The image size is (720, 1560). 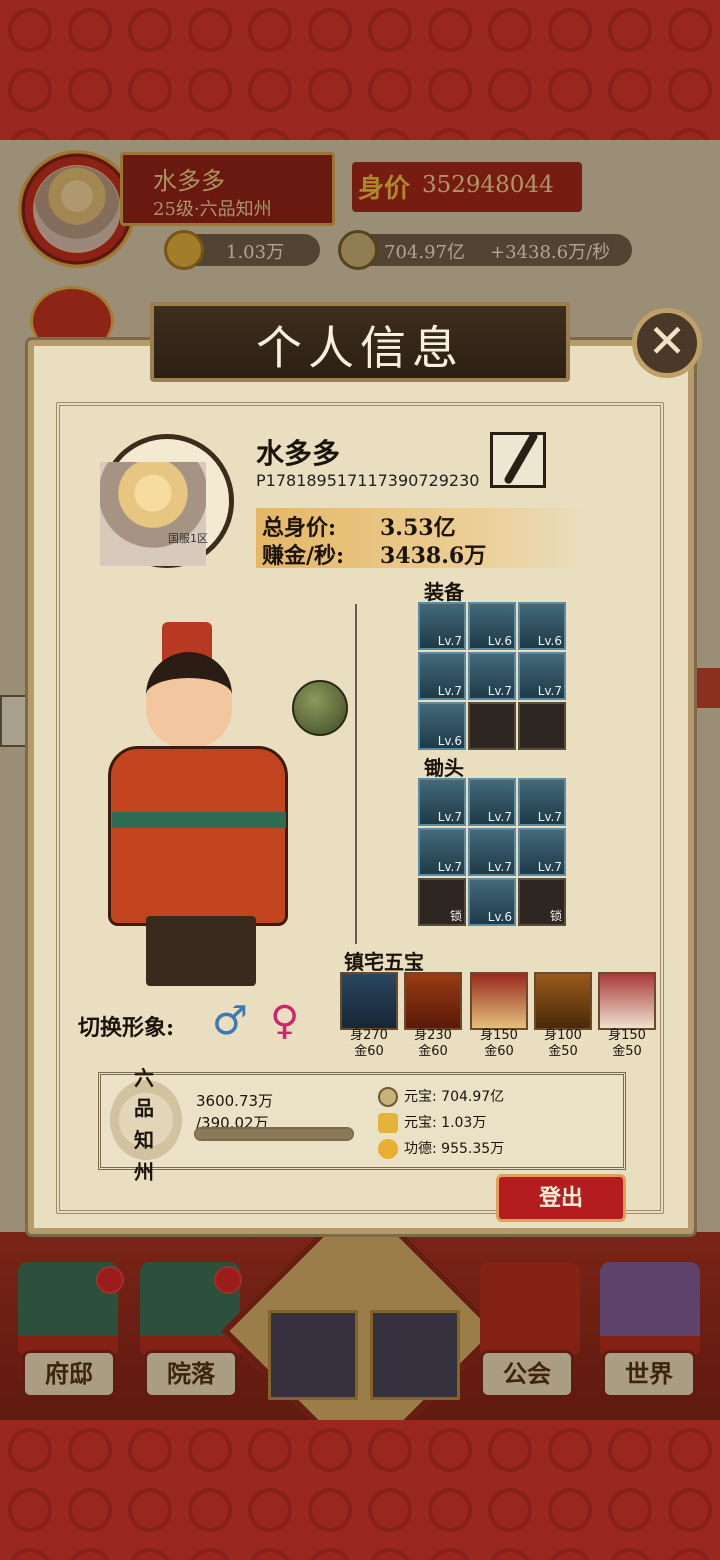 What do you see at coordinates (433, 556) in the screenshot?
I see `earn-value: 3438.6万` at bounding box center [433, 556].